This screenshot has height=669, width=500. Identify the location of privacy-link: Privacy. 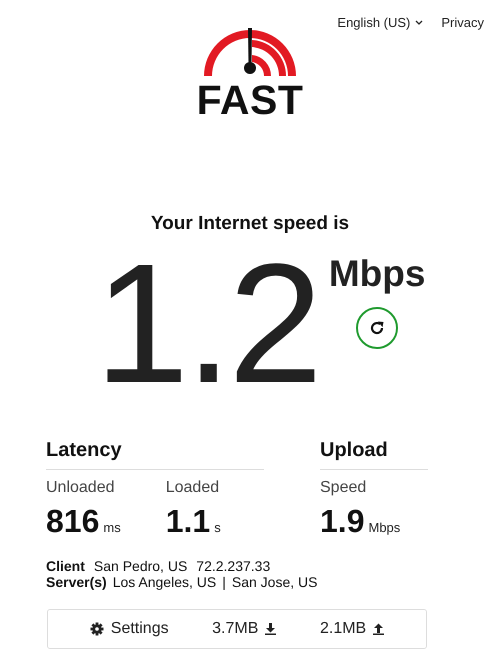
(462, 22).